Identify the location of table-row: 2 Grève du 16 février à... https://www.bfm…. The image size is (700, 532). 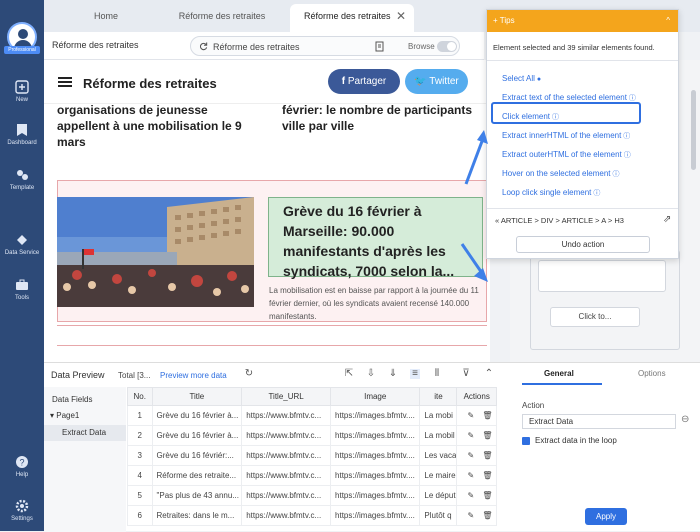
(312, 435).